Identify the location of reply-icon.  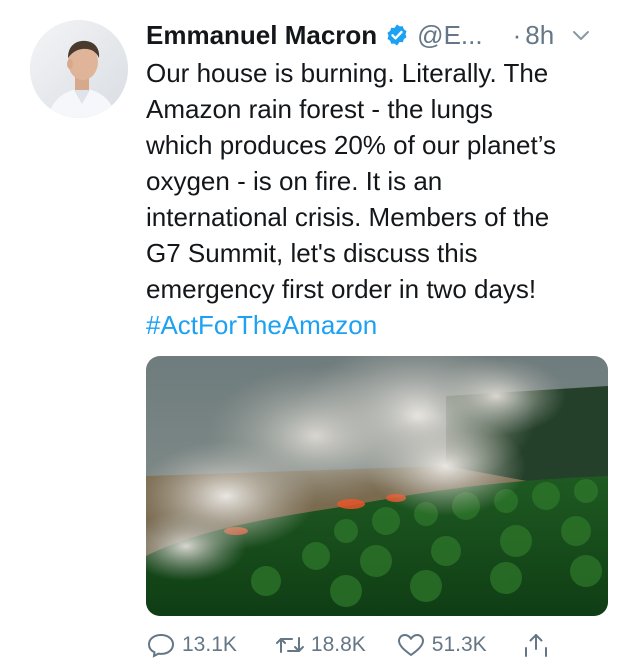
(161, 645).